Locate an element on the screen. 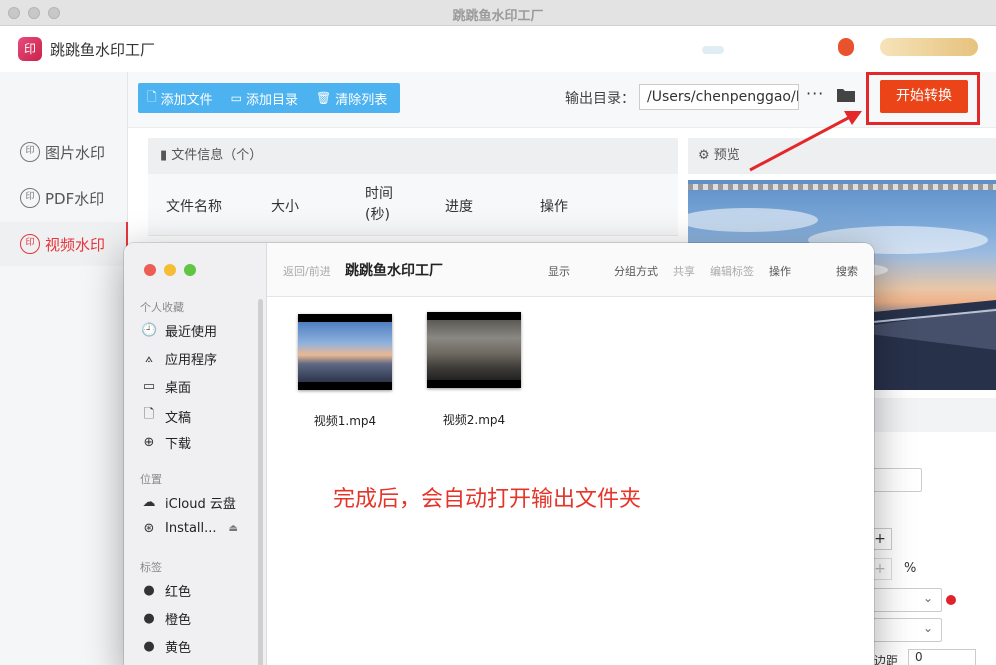 The width and height of the screenshot is (996, 665). more-options-icon: ··· is located at coordinates (815, 93).